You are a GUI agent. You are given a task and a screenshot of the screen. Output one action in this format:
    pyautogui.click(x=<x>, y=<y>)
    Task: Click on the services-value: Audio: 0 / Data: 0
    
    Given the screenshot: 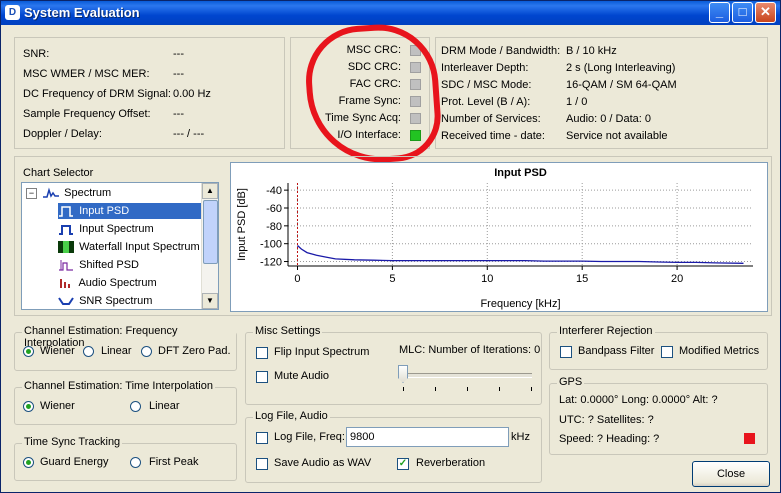 What is the action you would take?
    pyautogui.click(x=608, y=119)
    